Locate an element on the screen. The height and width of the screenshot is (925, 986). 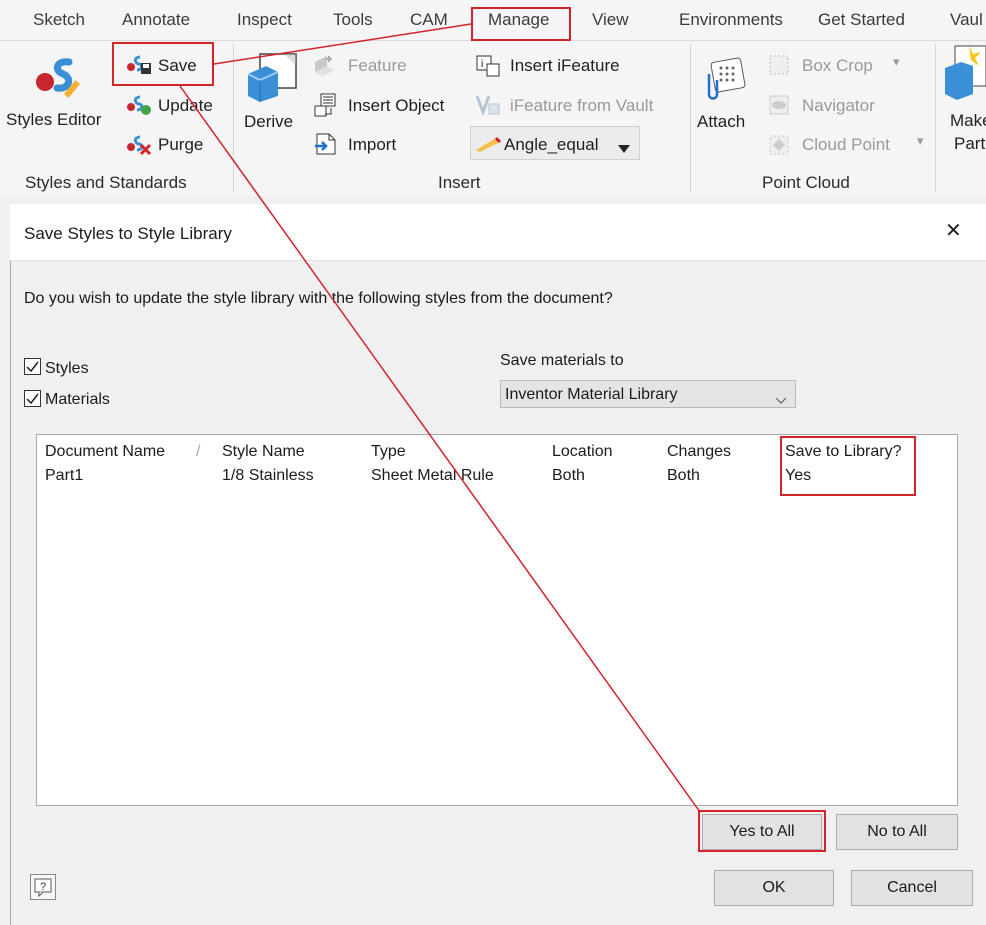
pencil-icon is located at coordinates (488, 145).